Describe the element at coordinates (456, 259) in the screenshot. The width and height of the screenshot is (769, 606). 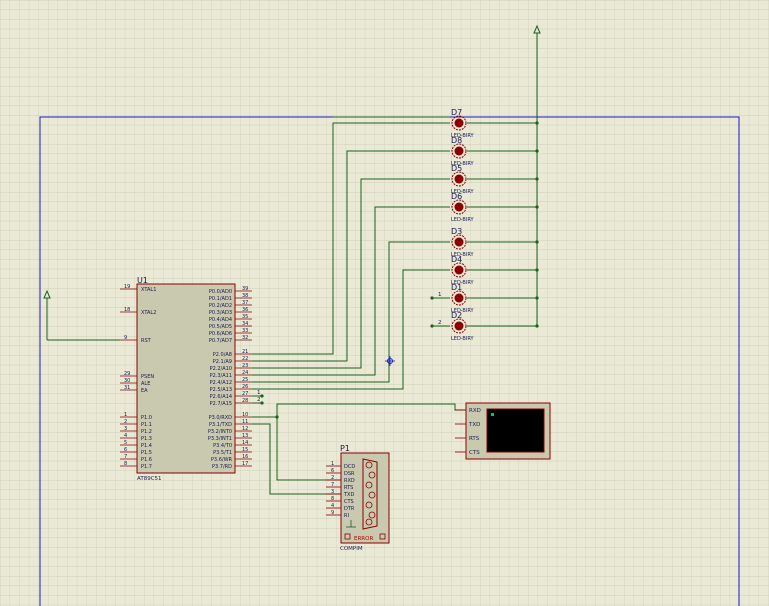
I see `led-ref: D4` at that location.